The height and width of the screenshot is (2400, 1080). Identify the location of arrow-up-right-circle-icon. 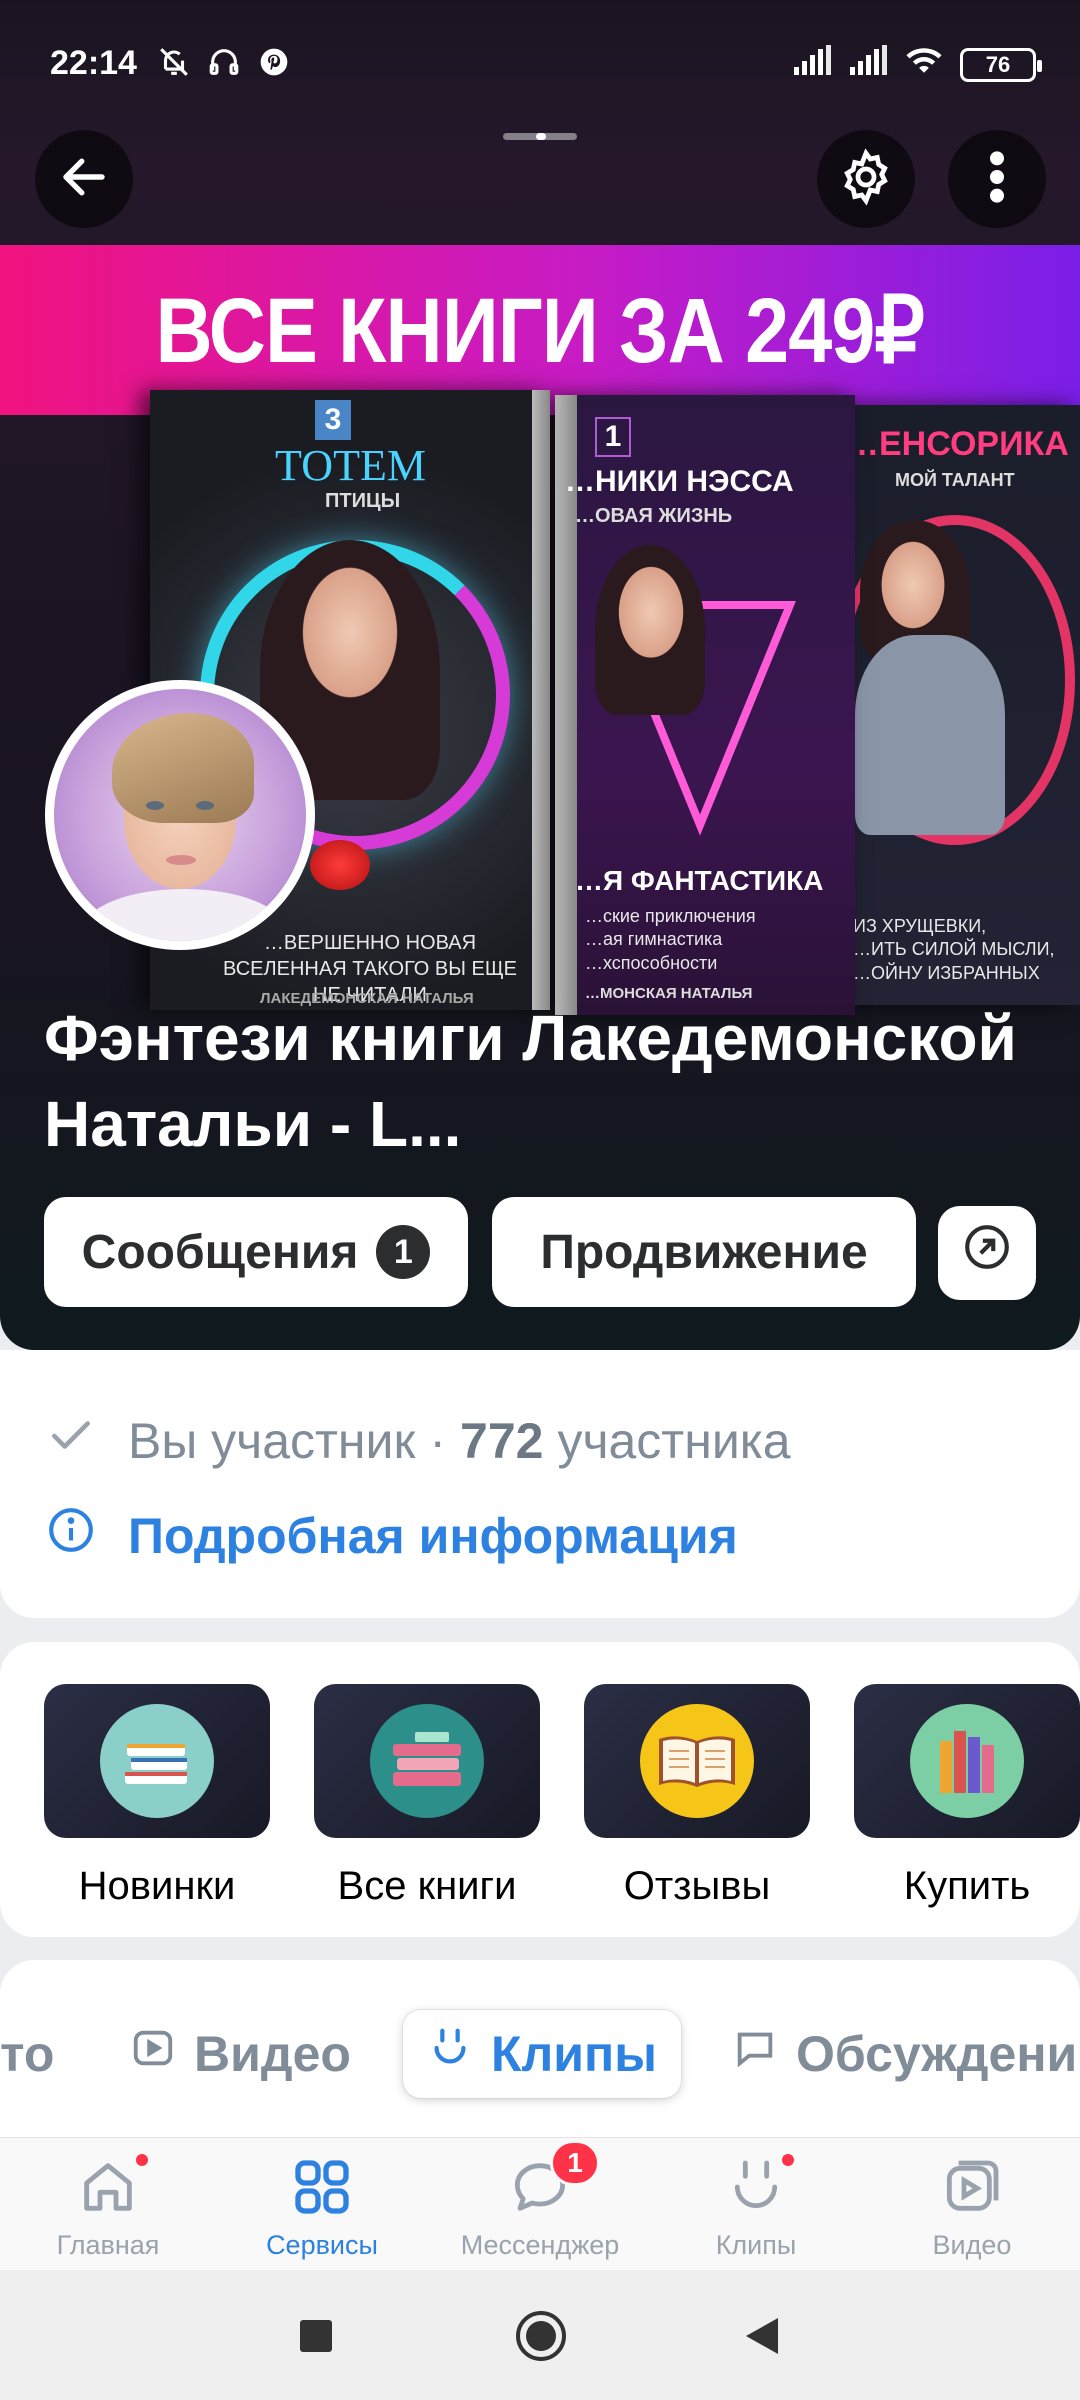
(987, 1253).